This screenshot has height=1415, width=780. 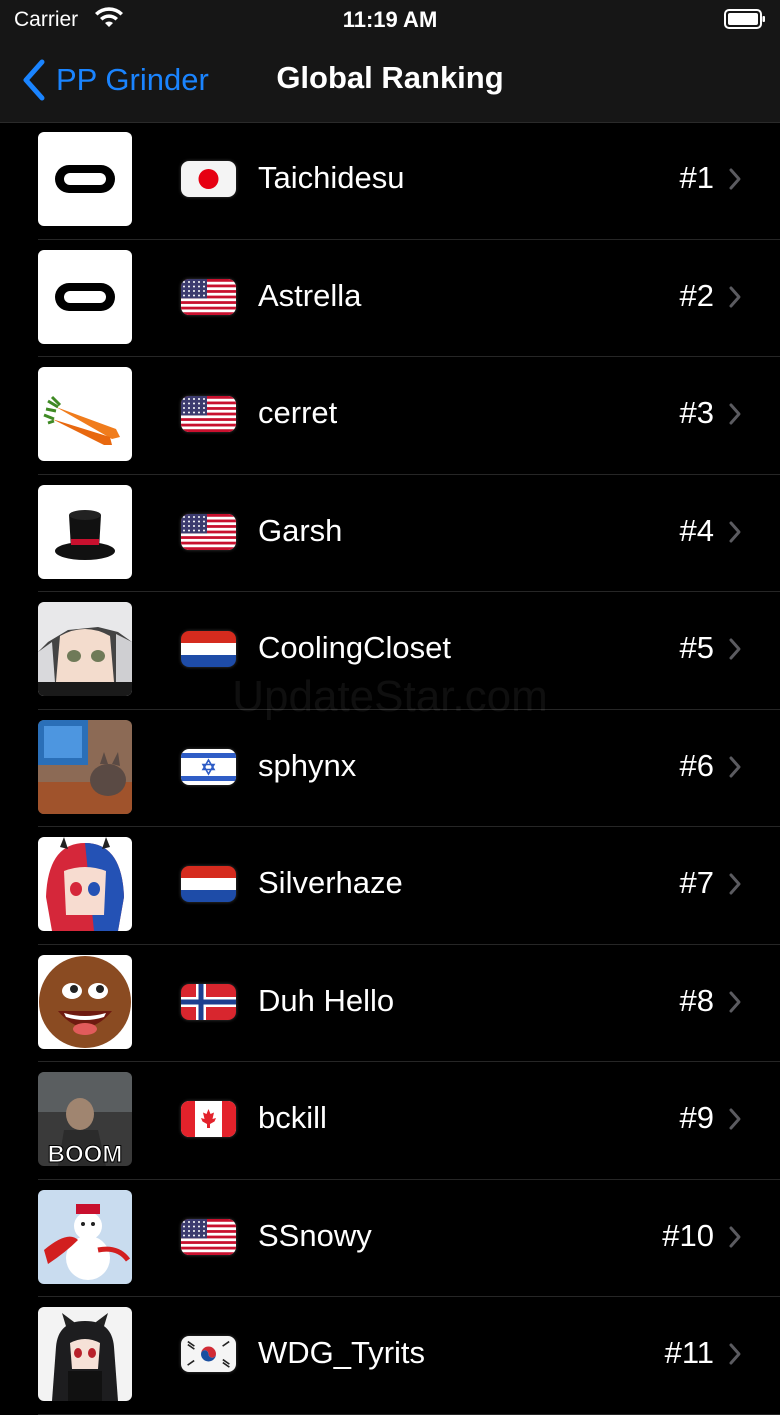 I want to click on clock: 11:19 AM, so click(x=390, y=19).